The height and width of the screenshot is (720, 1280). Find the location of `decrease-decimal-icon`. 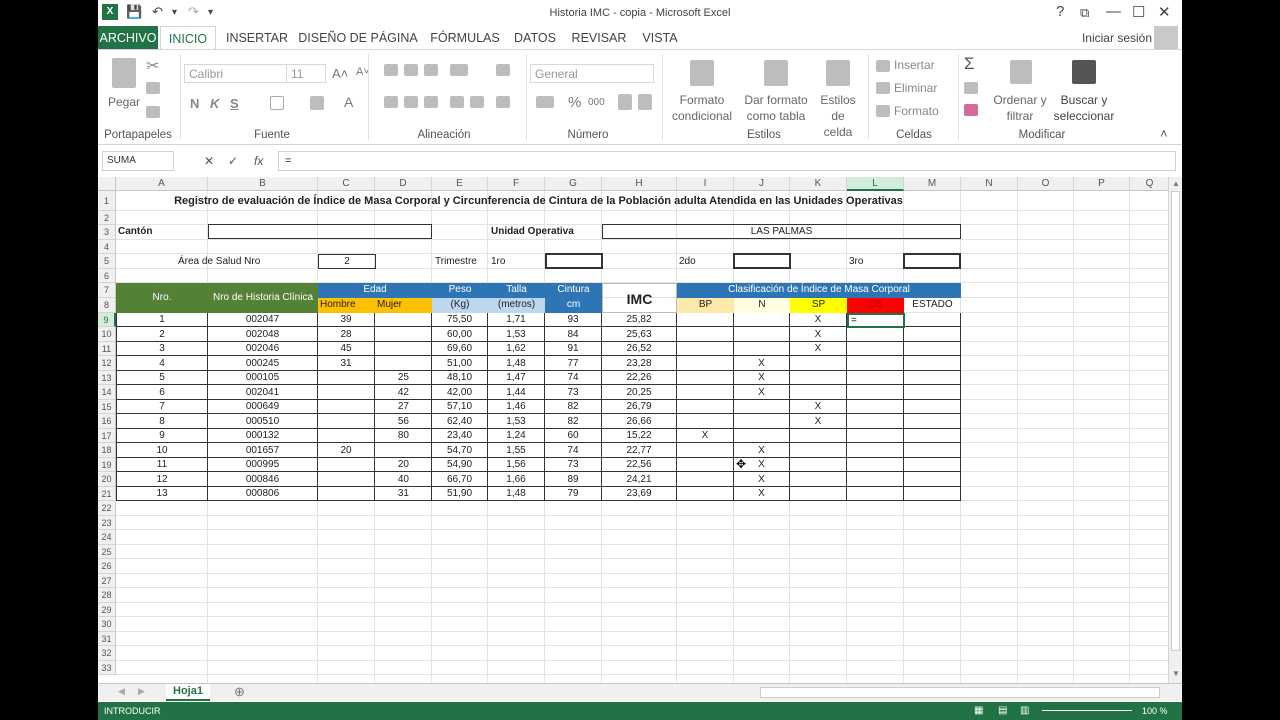

decrease-decimal-icon is located at coordinates (645, 102).